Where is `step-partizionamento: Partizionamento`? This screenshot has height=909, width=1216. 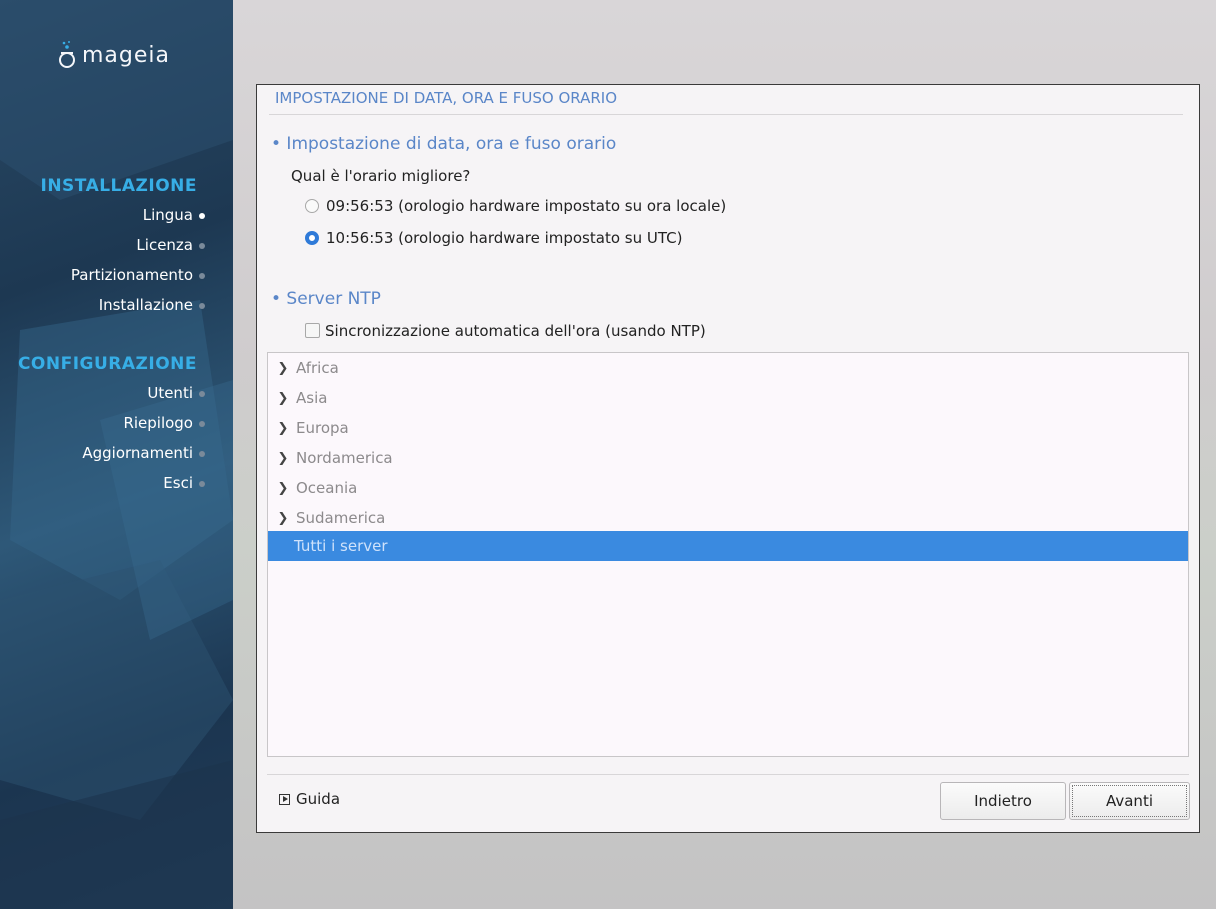
step-partizionamento: Partizionamento is located at coordinates (131, 275).